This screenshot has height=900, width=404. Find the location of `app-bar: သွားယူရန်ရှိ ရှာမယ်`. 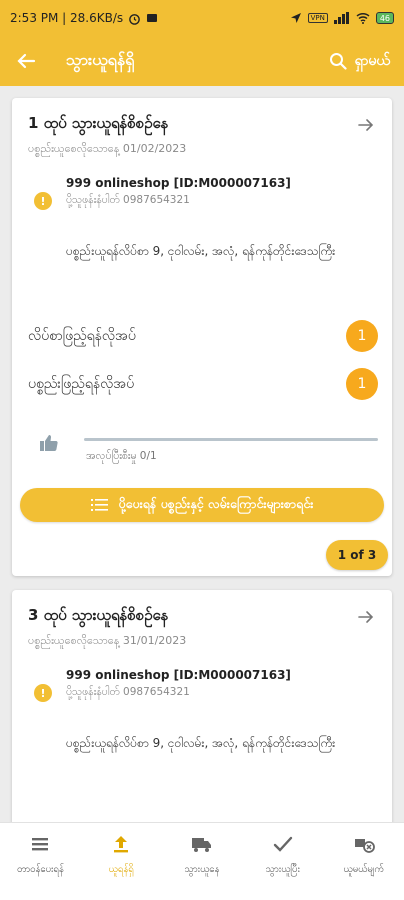

app-bar: သွားယူရန်ရှိ ရှာမယ် is located at coordinates (202, 61).